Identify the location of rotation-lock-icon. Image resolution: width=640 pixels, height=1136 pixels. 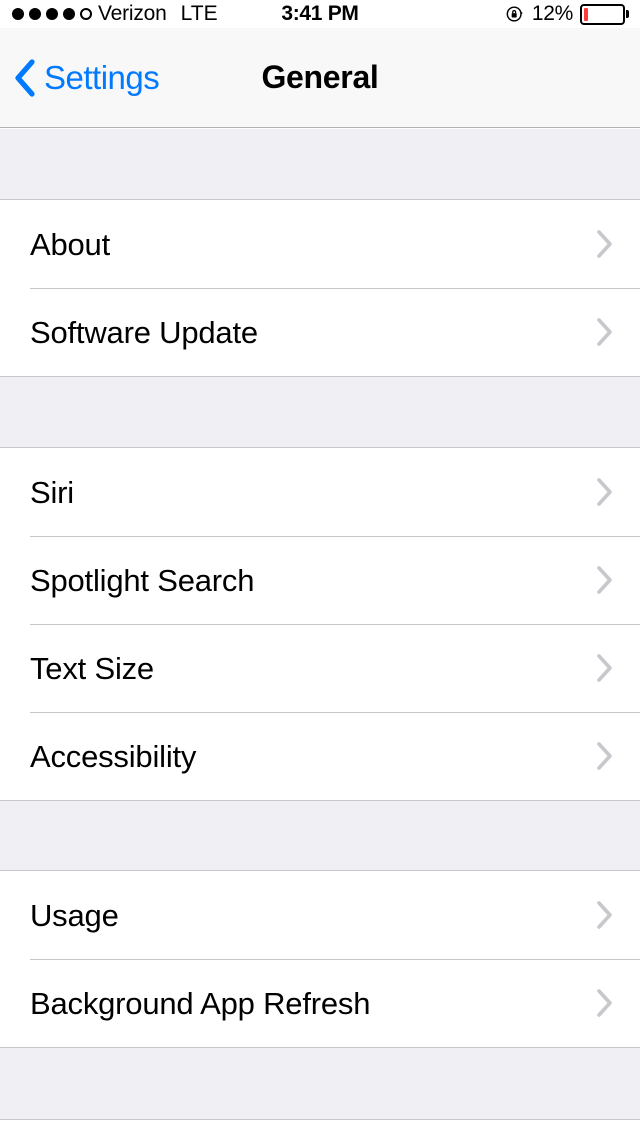
(514, 14).